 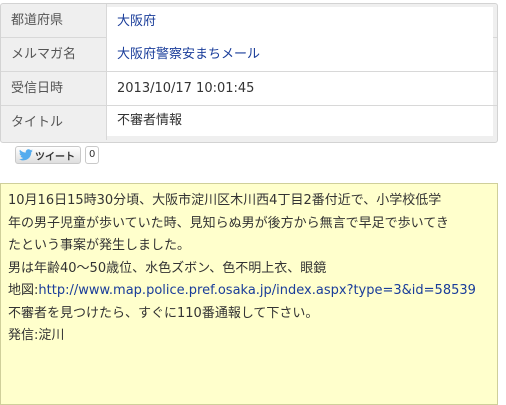 I want to click on social-share-area: ツイート 0, so click(x=57, y=155).